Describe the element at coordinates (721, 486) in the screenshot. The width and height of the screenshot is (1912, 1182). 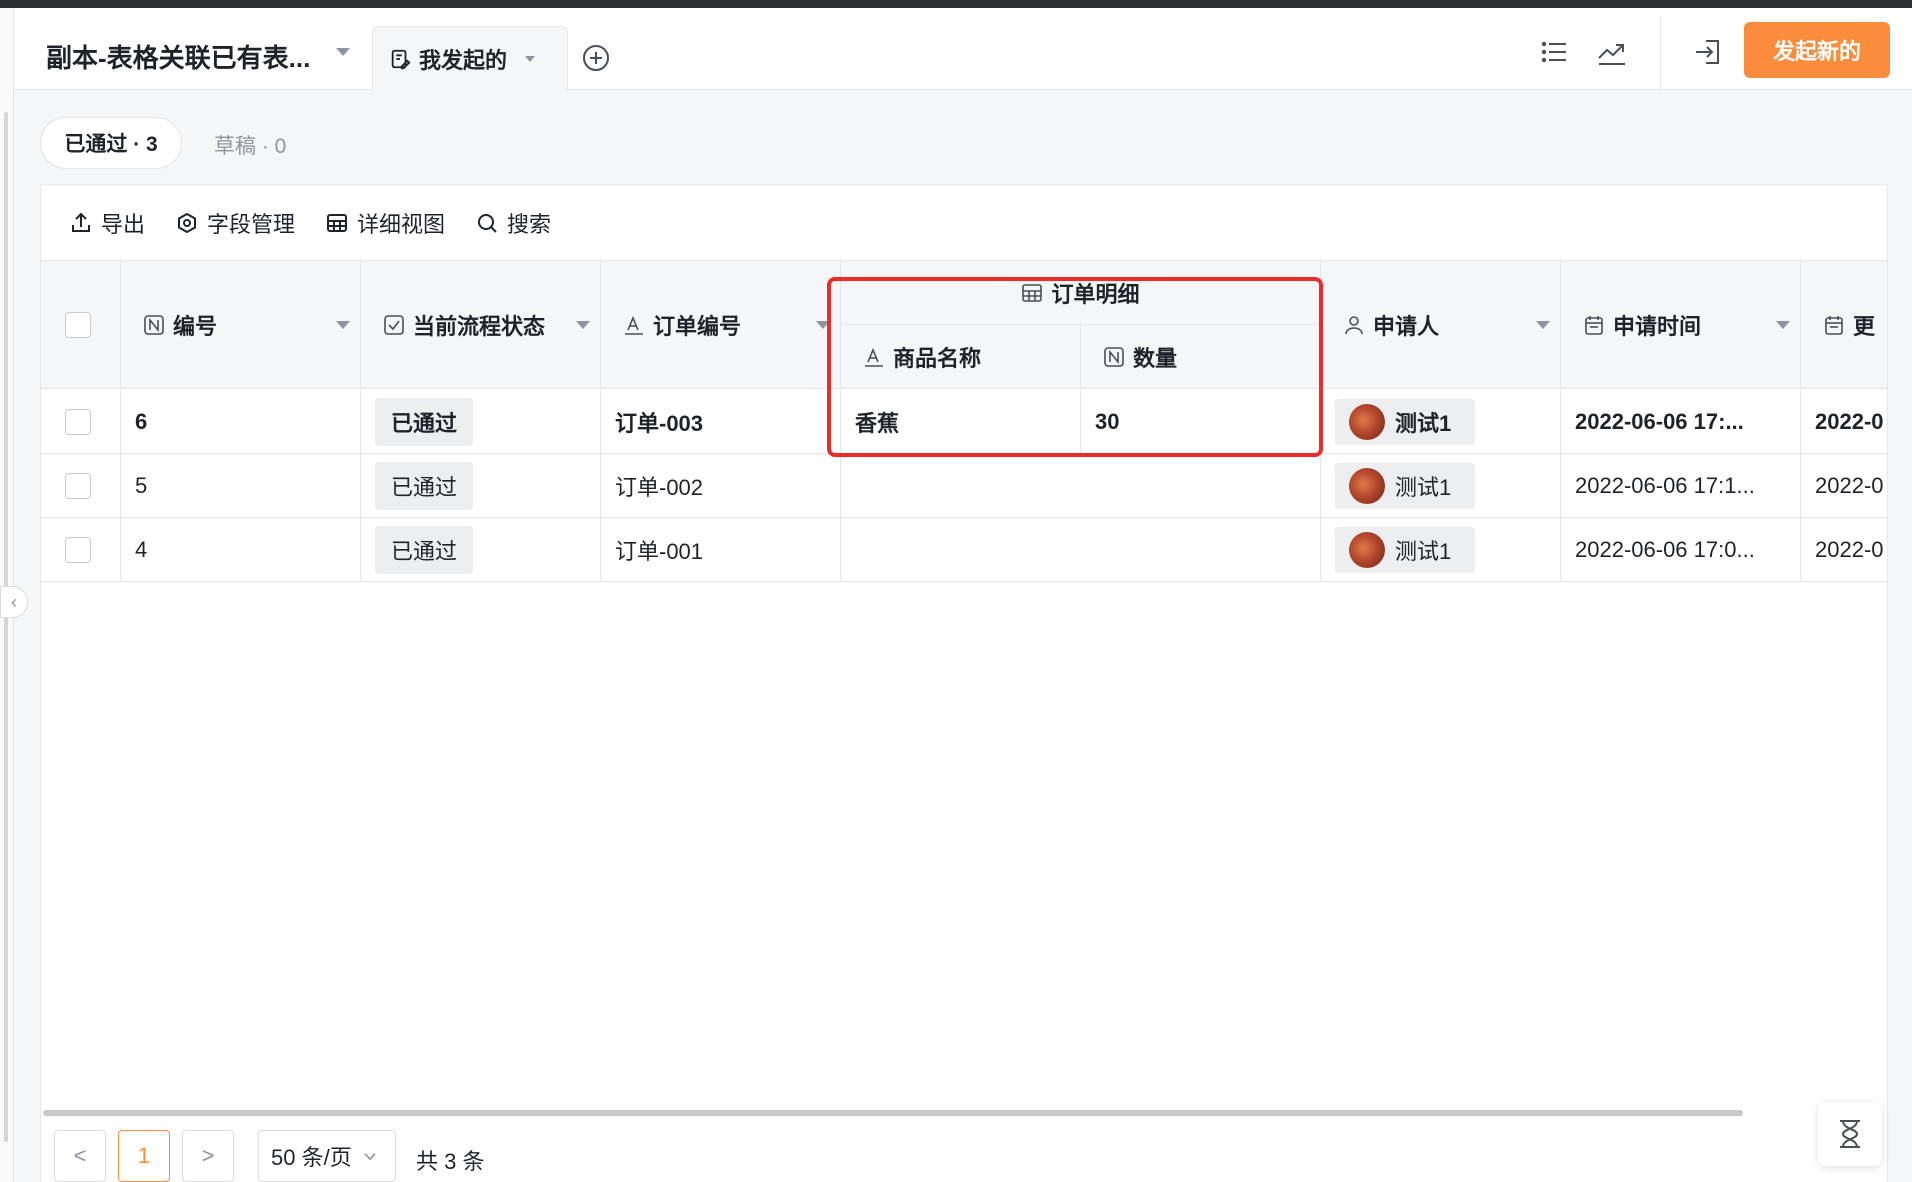
I see `cell-order-no: 订单-002` at that location.